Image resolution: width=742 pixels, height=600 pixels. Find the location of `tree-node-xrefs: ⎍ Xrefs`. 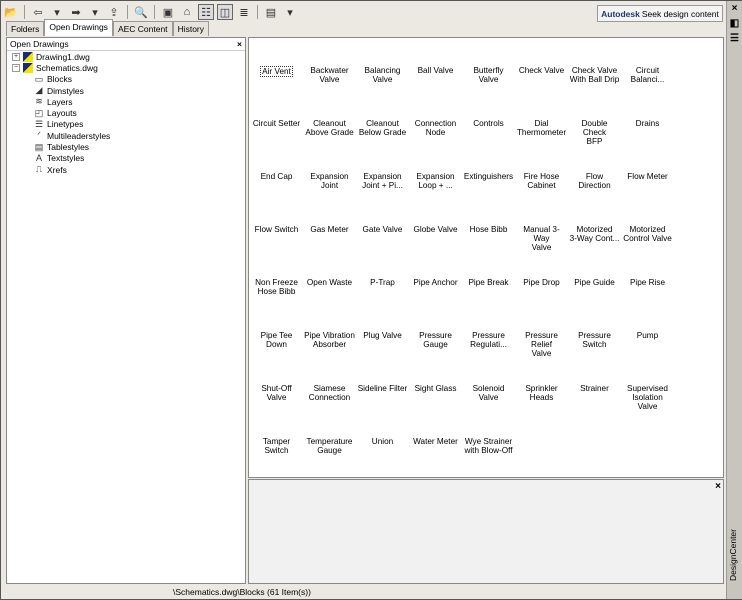

tree-node-xrefs: ⎍ Xrefs is located at coordinates (128, 169).